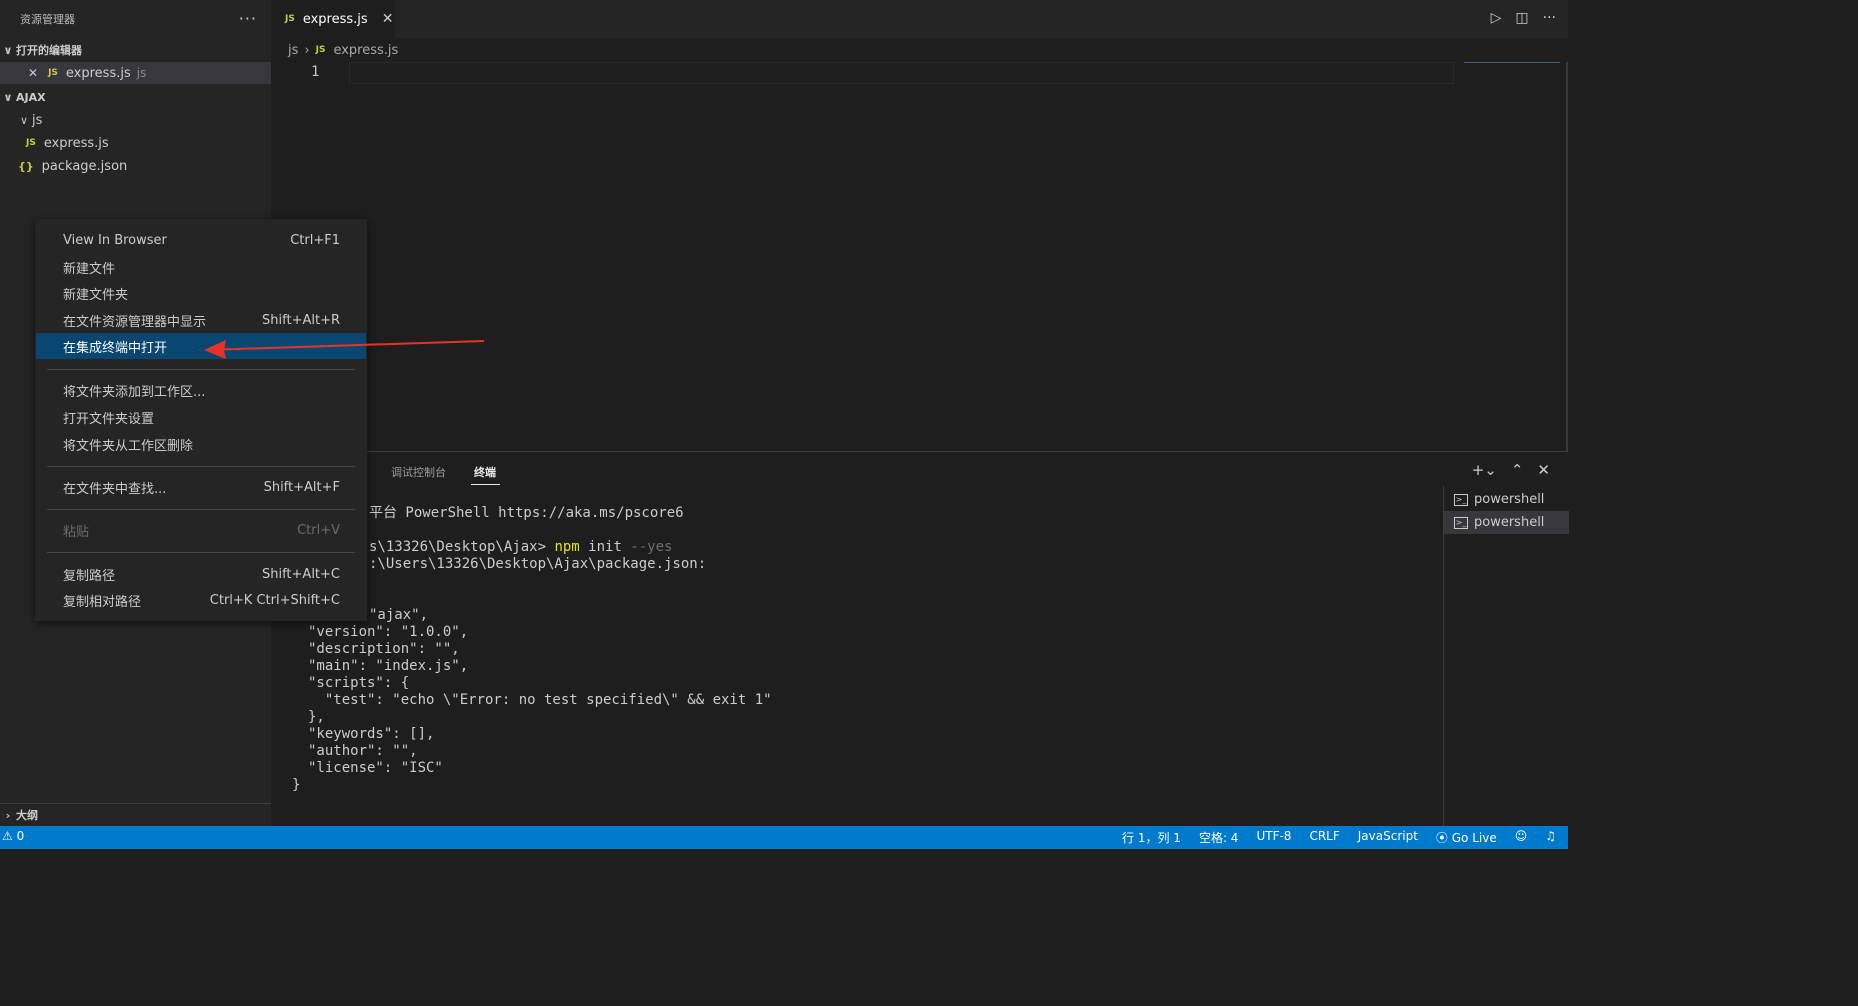  Describe the element at coordinates (919, 19) in the screenshot. I see `editor-tab-bar: JS express.js ✕ ▷ ◫ ···` at that location.